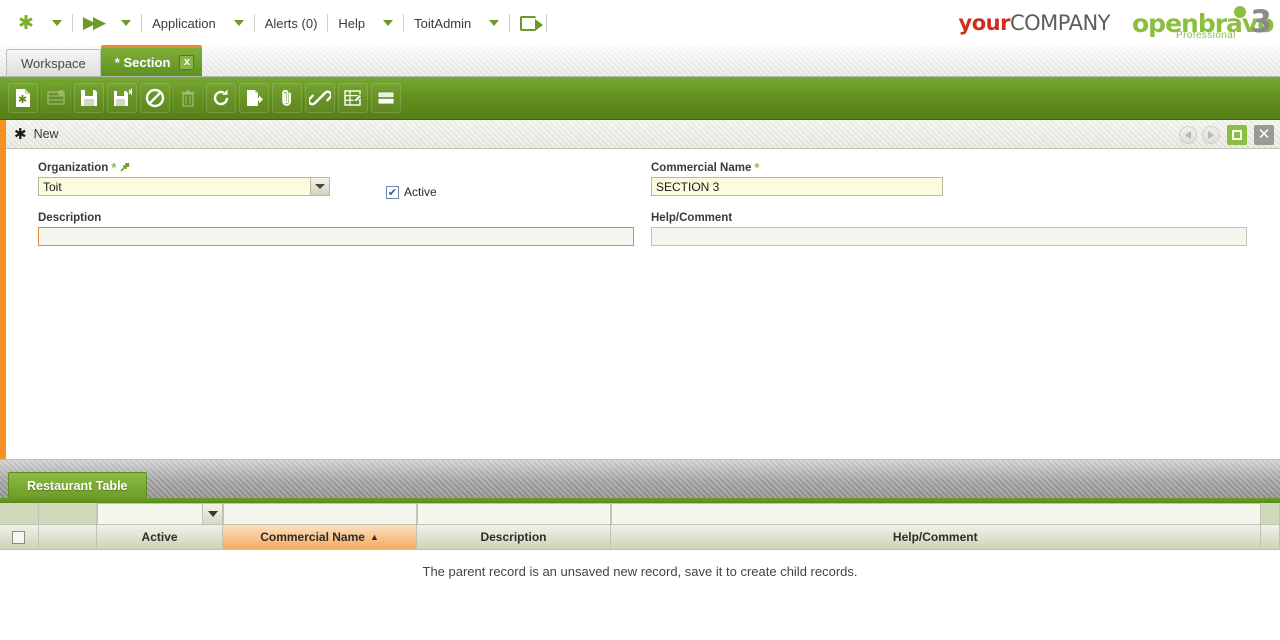 The image size is (1280, 640). I want to click on child-tab-restaurant-table: Restaurant Table, so click(77, 485).